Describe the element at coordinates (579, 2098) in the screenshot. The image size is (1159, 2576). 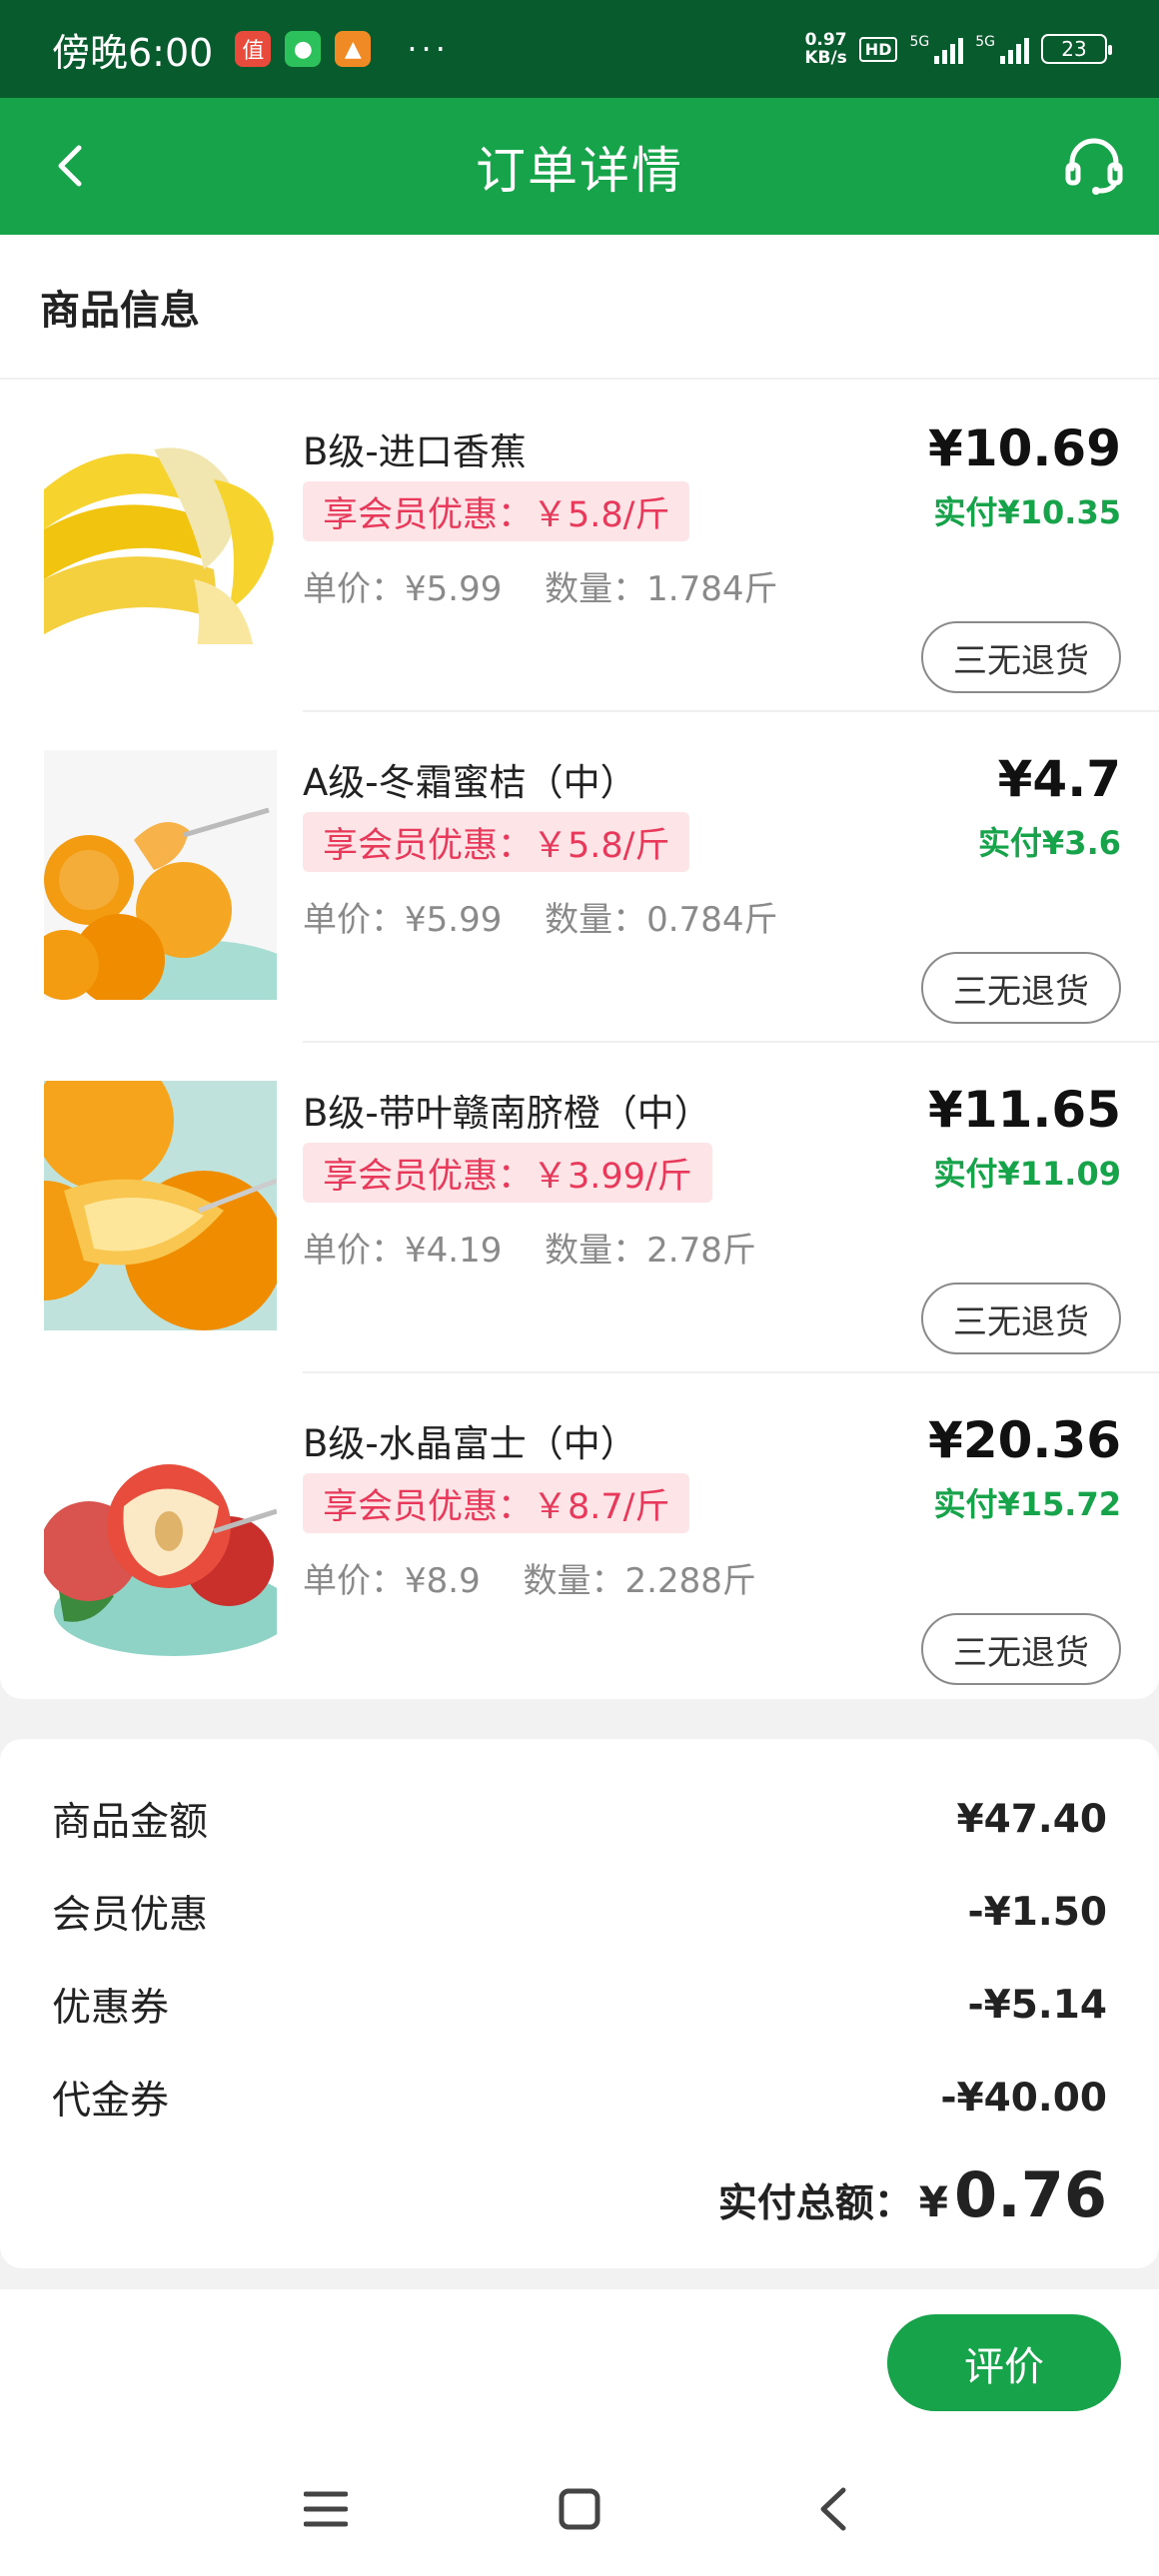
I see `summary-row-voucher: 代金券 -¥40.00` at that location.